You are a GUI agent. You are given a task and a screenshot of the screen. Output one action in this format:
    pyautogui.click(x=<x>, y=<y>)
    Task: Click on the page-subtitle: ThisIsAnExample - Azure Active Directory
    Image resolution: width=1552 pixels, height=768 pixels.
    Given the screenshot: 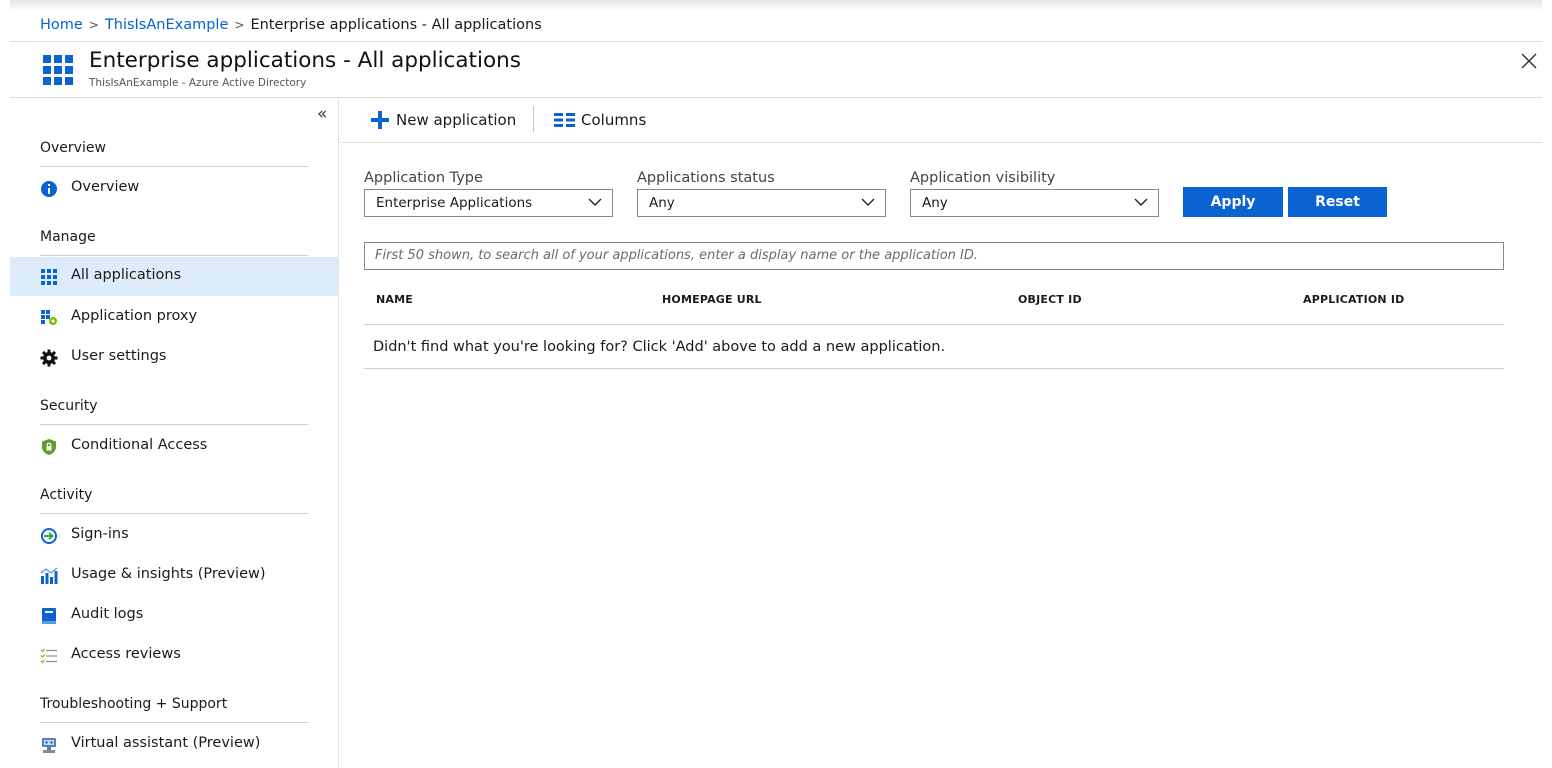 What is the action you would take?
    pyautogui.click(x=198, y=83)
    